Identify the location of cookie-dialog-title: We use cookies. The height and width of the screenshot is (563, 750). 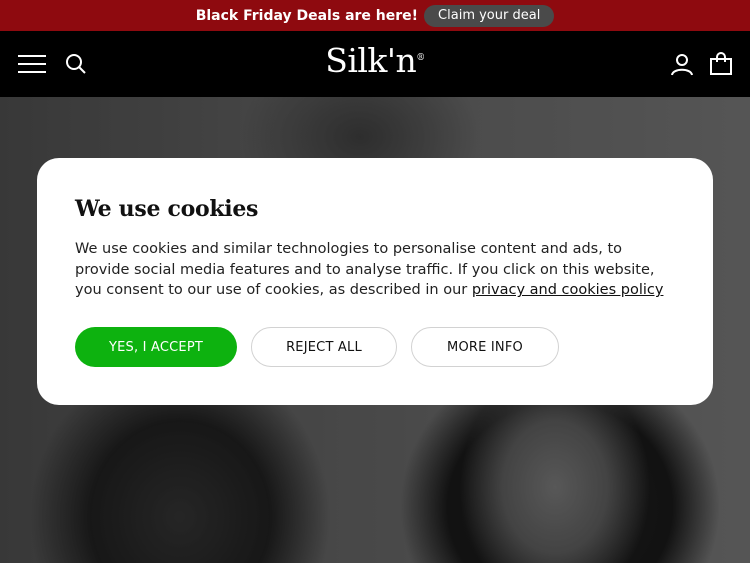
(167, 209).